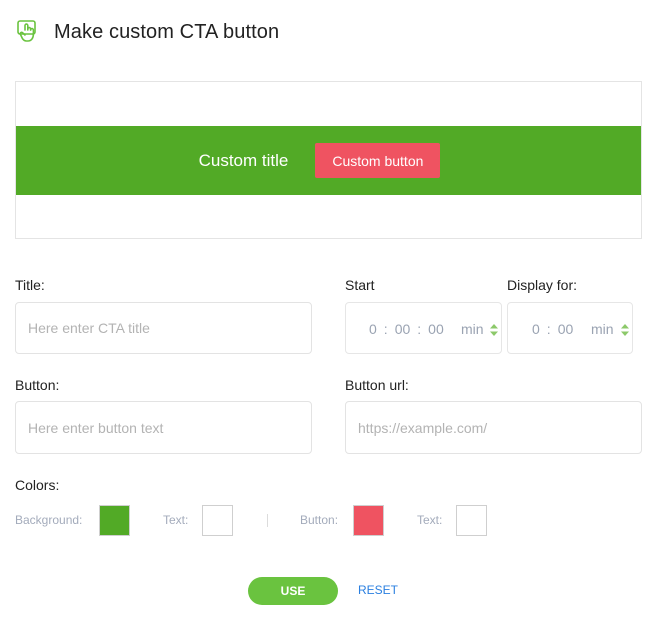  I want to click on display-duration-input: 0 : 00 min, so click(570, 328).